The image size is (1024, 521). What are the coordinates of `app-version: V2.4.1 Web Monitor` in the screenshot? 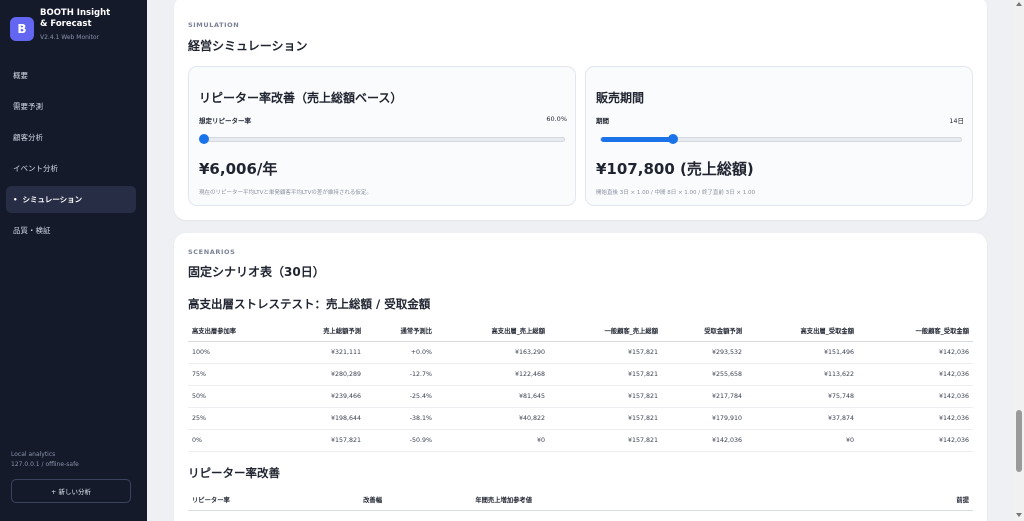 It's located at (70, 37).